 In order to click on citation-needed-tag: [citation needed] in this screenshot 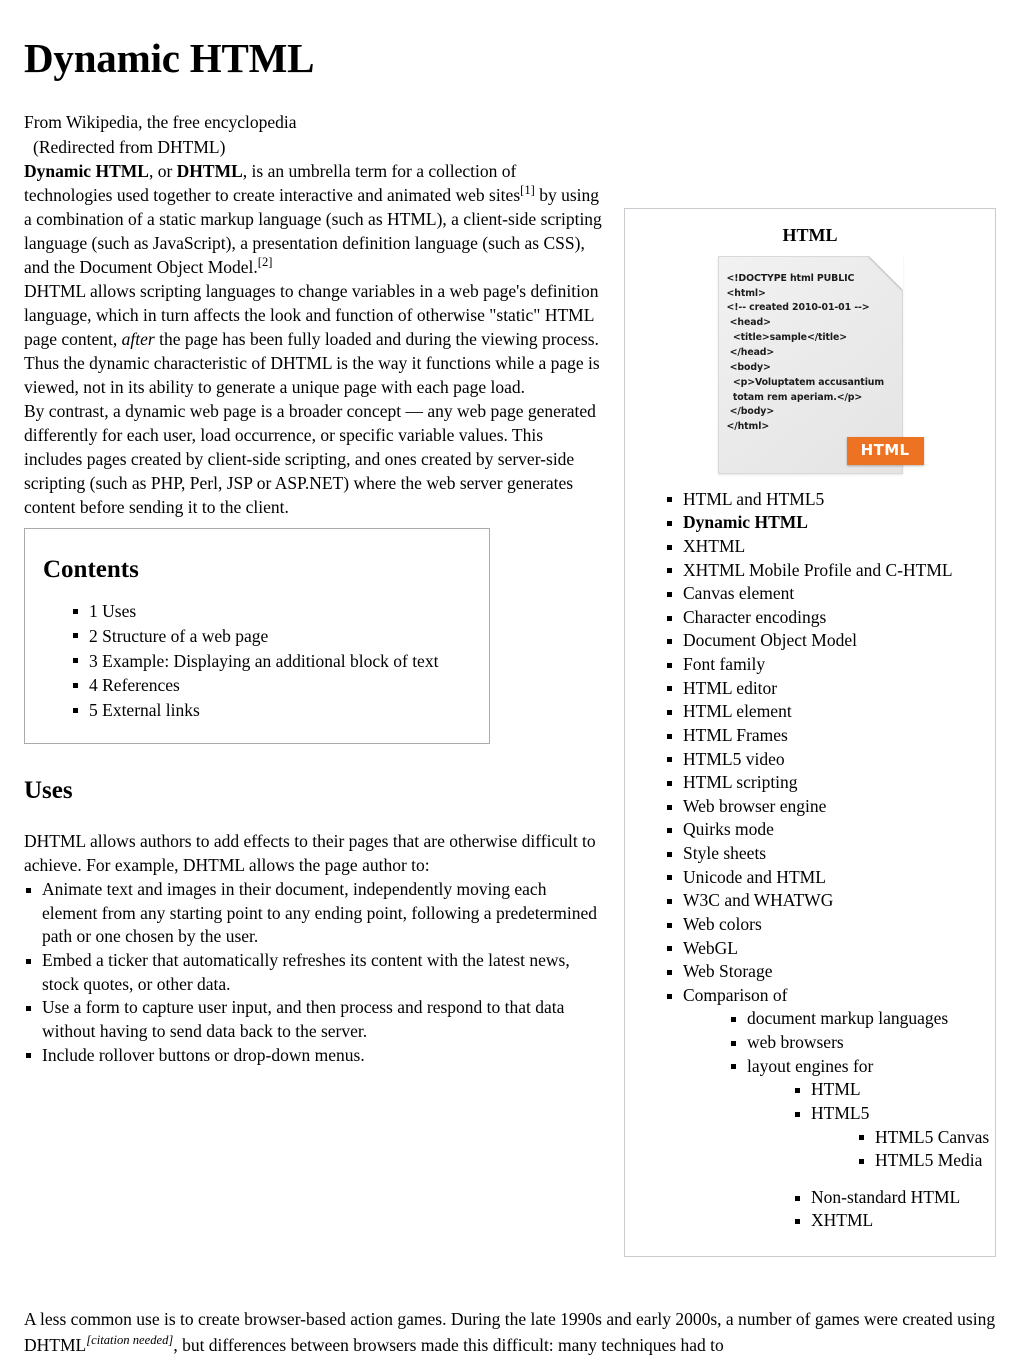, I will do `click(129, 1340)`.